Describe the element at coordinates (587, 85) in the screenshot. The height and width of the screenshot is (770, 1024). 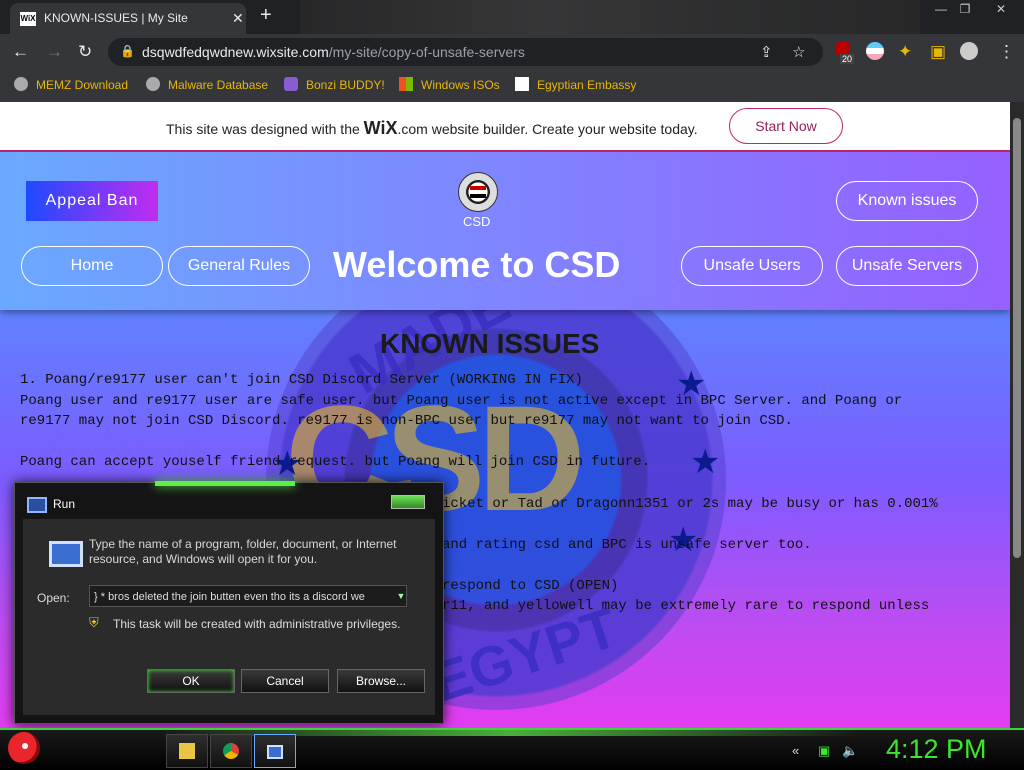
I see `bookmark-label: Egyptian Embassy` at that location.